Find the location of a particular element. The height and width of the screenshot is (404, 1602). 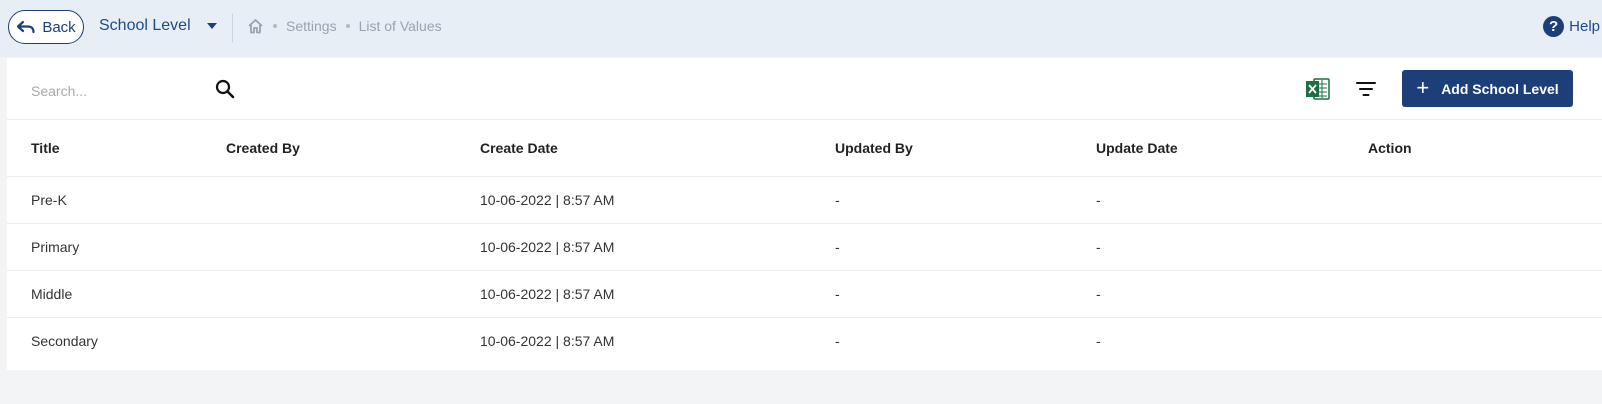

plus-icon: + is located at coordinates (1423, 87).